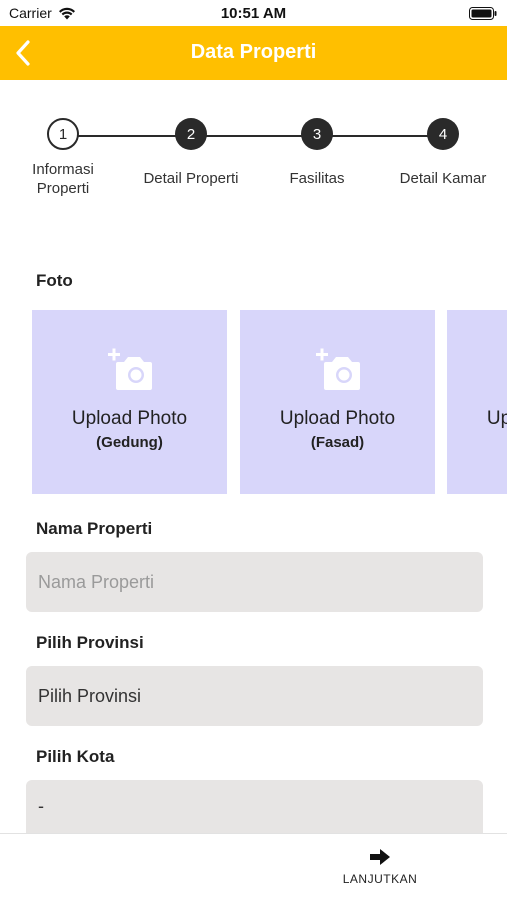  What do you see at coordinates (191, 178) in the screenshot?
I see `step-label: Detail Properti` at bounding box center [191, 178].